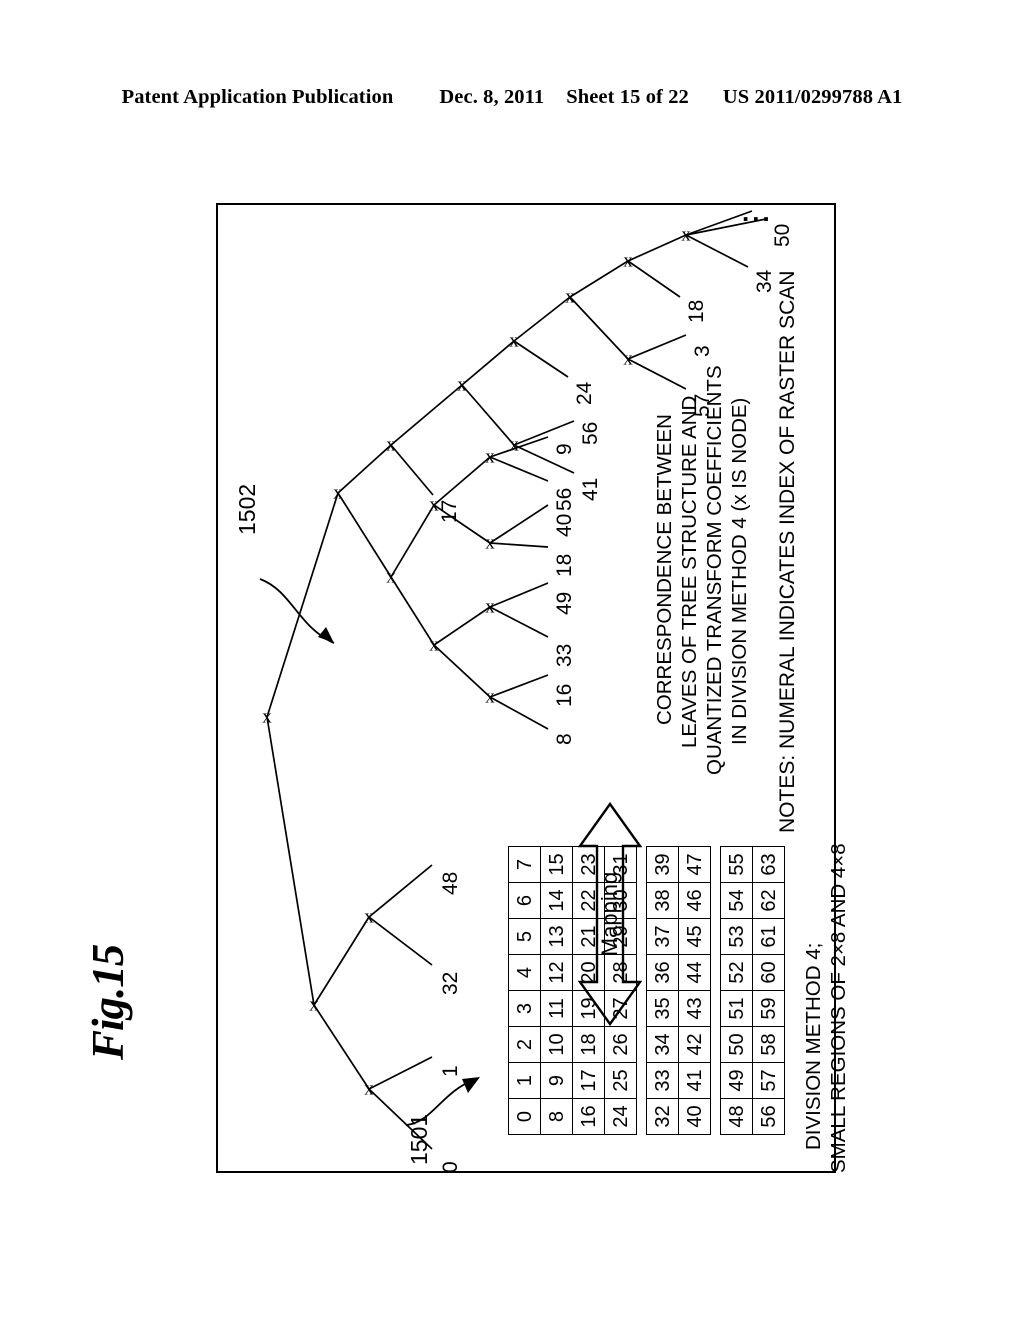 Image resolution: width=1024 pixels, height=1320 pixels. I want to click on cell: 58, so click(768, 1044).